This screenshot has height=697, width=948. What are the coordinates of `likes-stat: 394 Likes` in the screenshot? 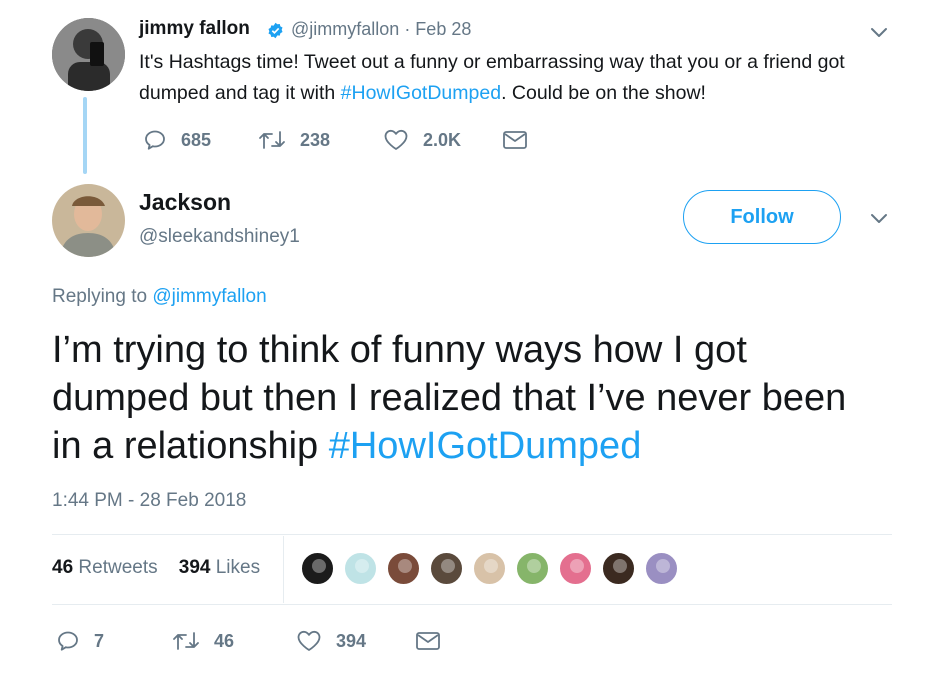 It's located at (219, 567).